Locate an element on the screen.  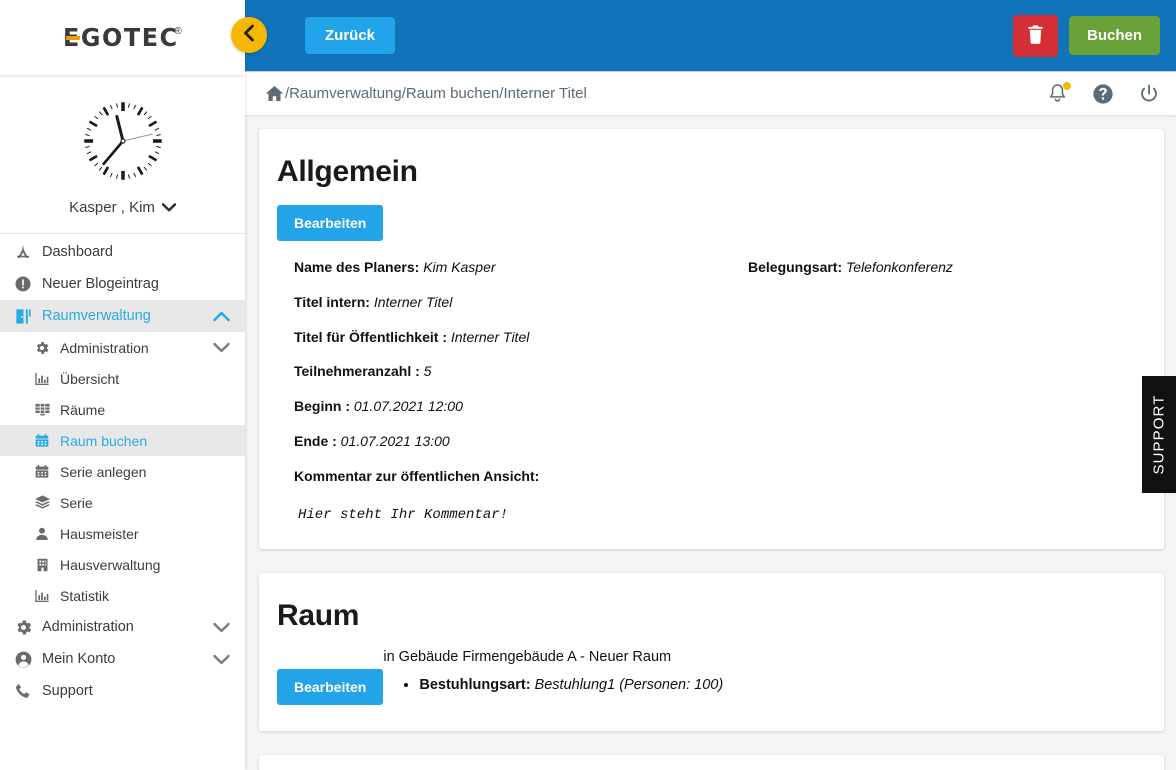
field-label: Beginn : is located at coordinates (322, 406).